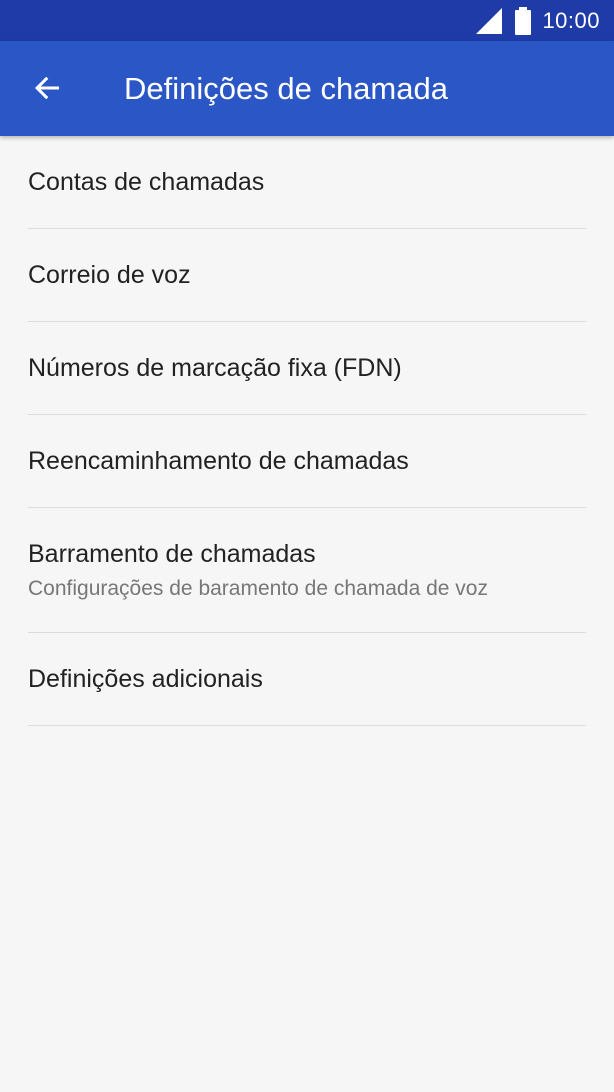  Describe the element at coordinates (146, 181) in the screenshot. I see `list-item-title: Contas de chamadas` at that location.